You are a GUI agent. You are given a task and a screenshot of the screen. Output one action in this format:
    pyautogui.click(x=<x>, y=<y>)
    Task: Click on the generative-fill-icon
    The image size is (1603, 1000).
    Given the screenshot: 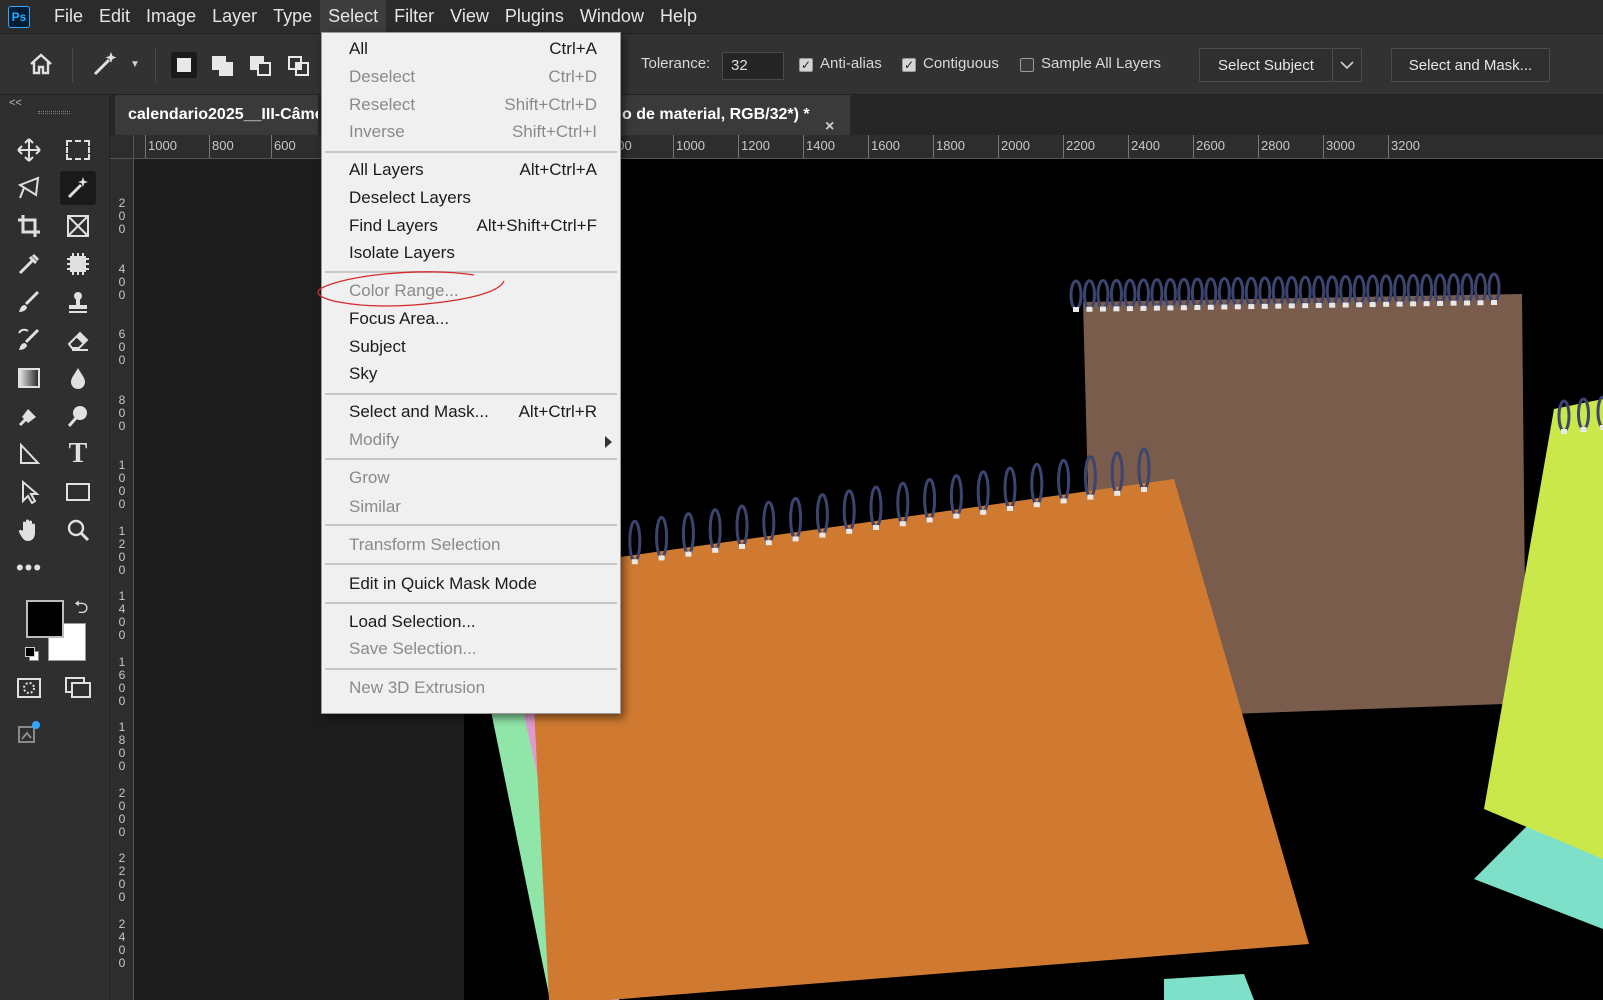 What is the action you would take?
    pyautogui.click(x=29, y=732)
    